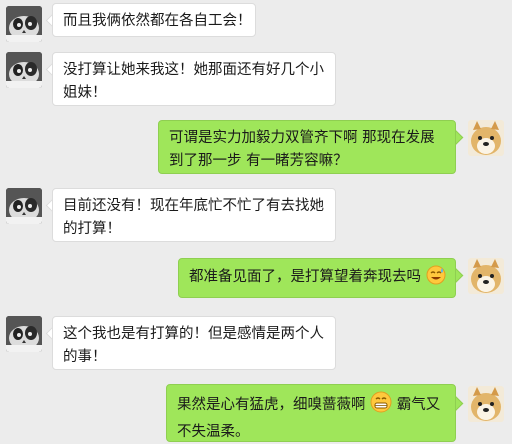 Image resolution: width=512 pixels, height=444 pixels. Describe the element at coordinates (305, 277) in the screenshot. I see `message-text: 都准备见面了，是打算望着奔现去吗` at that location.